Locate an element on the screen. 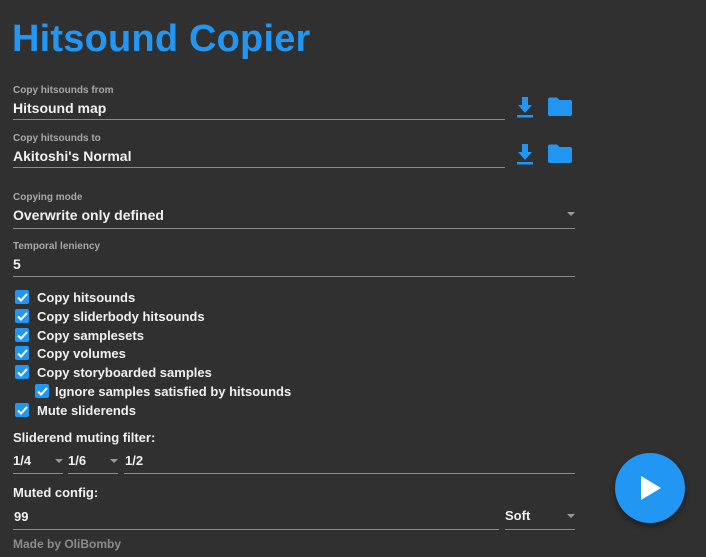 Image resolution: width=706 pixels, height=557 pixels. checkbox-label: Copy volumes is located at coordinates (81, 353).